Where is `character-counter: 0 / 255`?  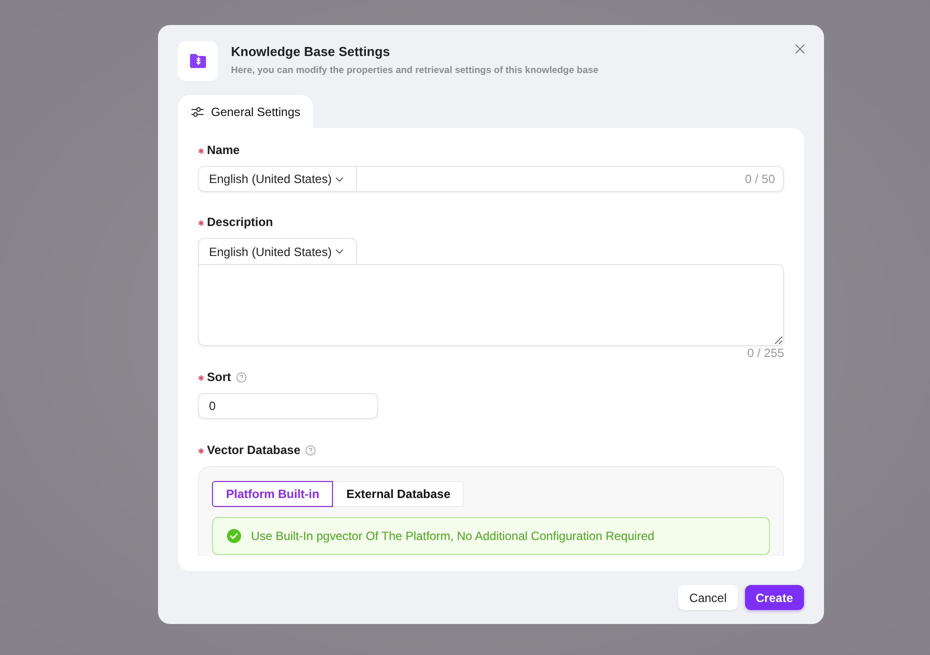 character-counter: 0 / 255 is located at coordinates (765, 353).